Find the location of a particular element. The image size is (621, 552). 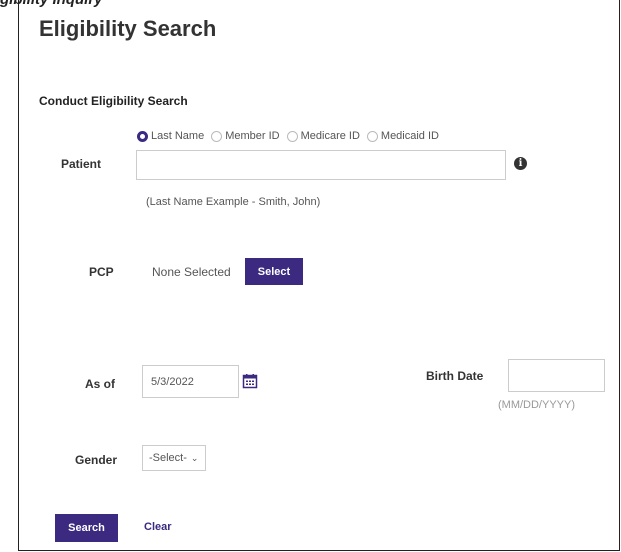

patient-label: Patient is located at coordinates (81, 164).